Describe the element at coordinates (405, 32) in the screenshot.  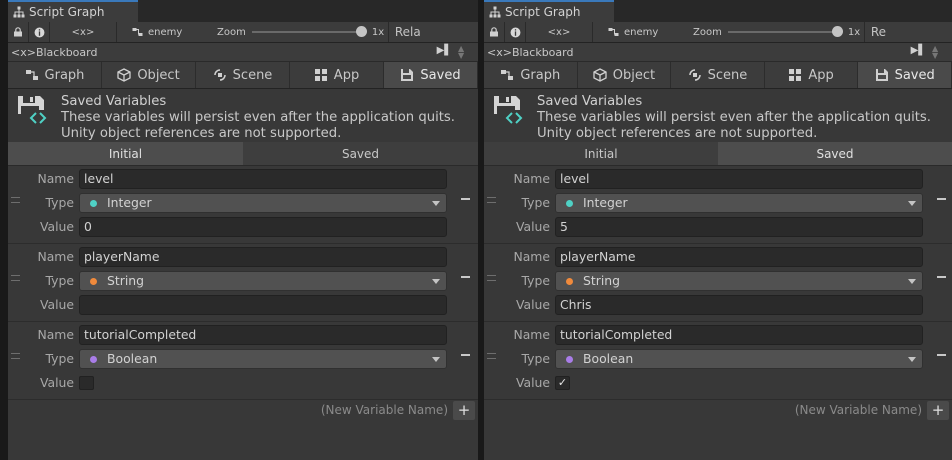
I see `relayout-button: Rela` at that location.